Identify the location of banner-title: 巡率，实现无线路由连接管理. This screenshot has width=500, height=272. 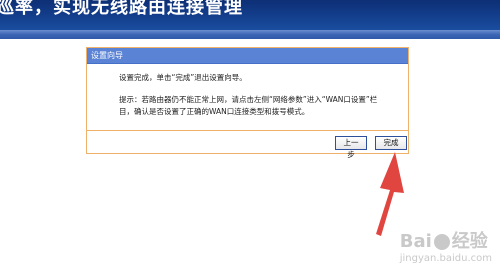
(121, 9).